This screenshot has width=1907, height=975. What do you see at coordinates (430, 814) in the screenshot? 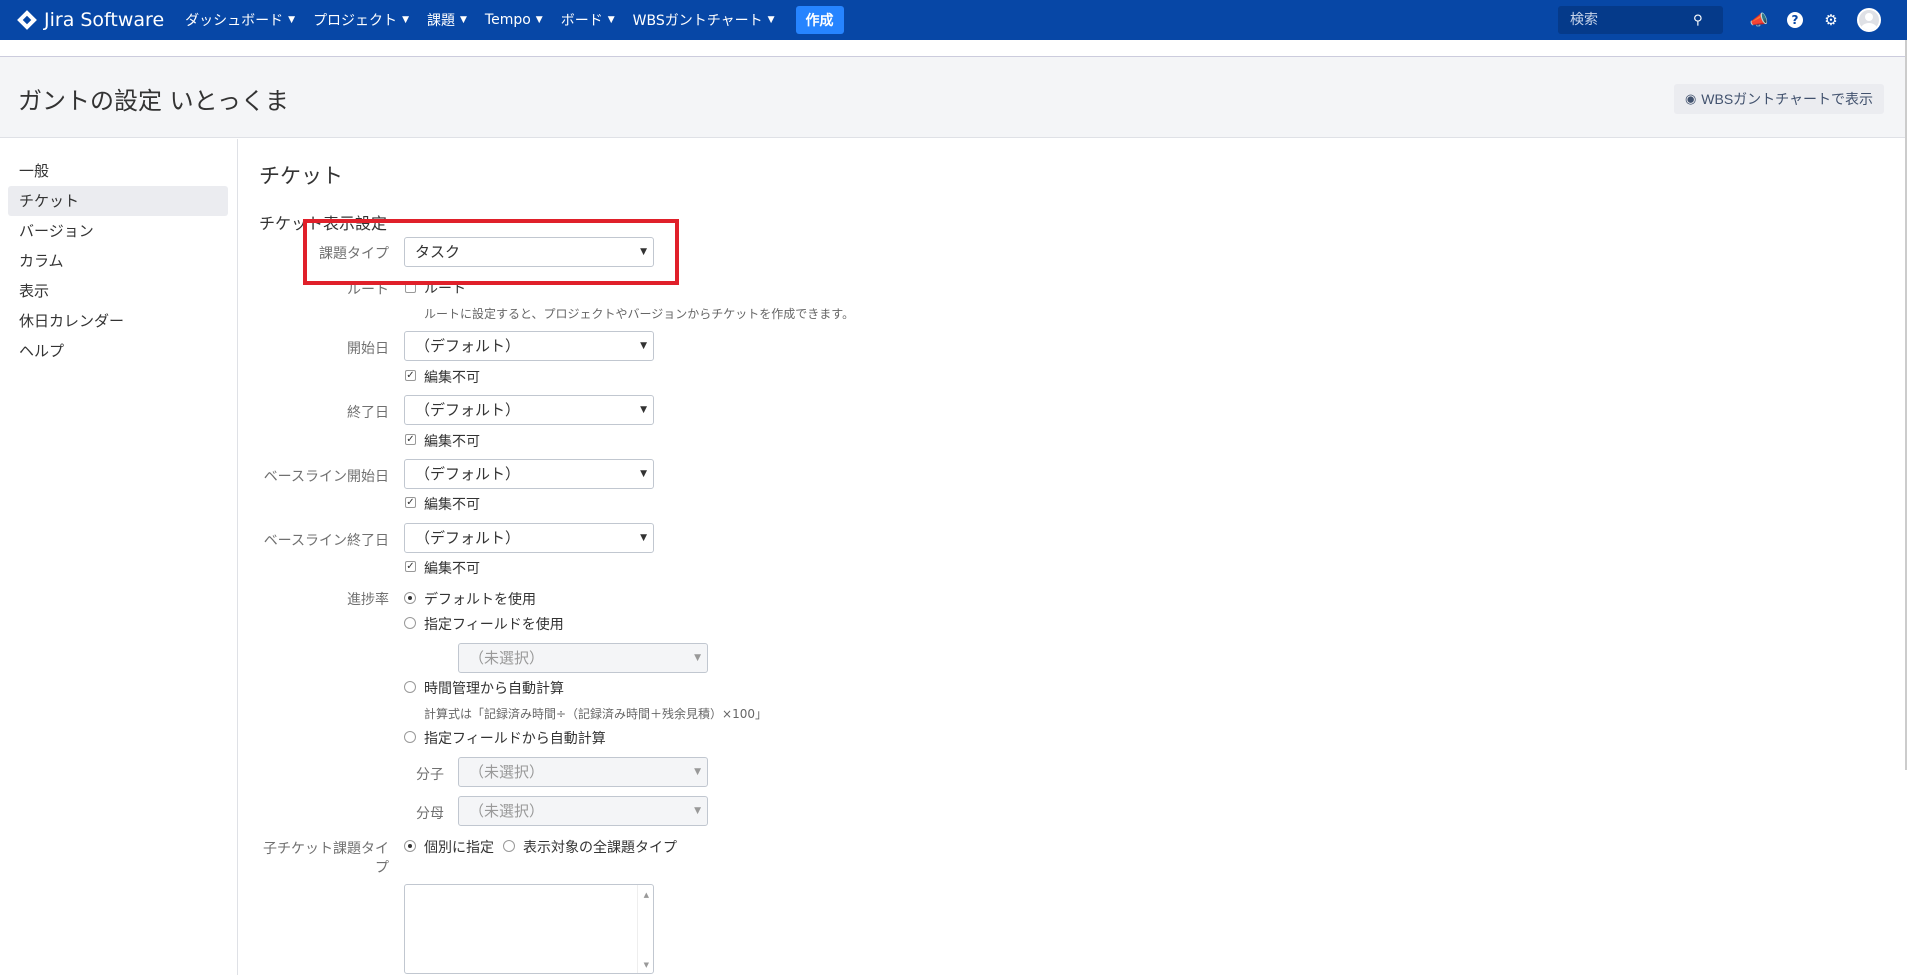
I see `denominator-label: 分母` at bounding box center [430, 814].